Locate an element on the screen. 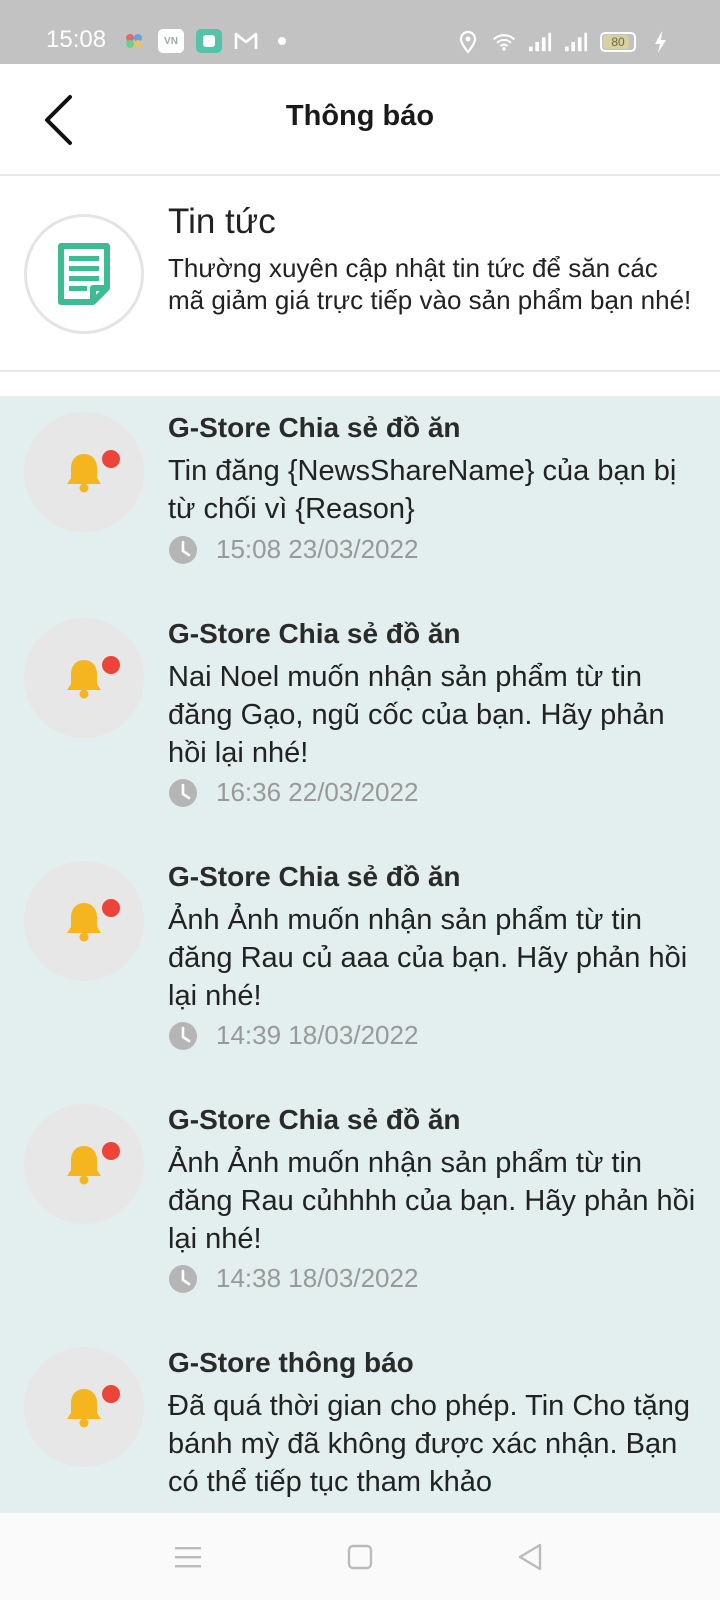  notification-time-row: 16:36 22/03/2022 is located at coordinates (293, 792).